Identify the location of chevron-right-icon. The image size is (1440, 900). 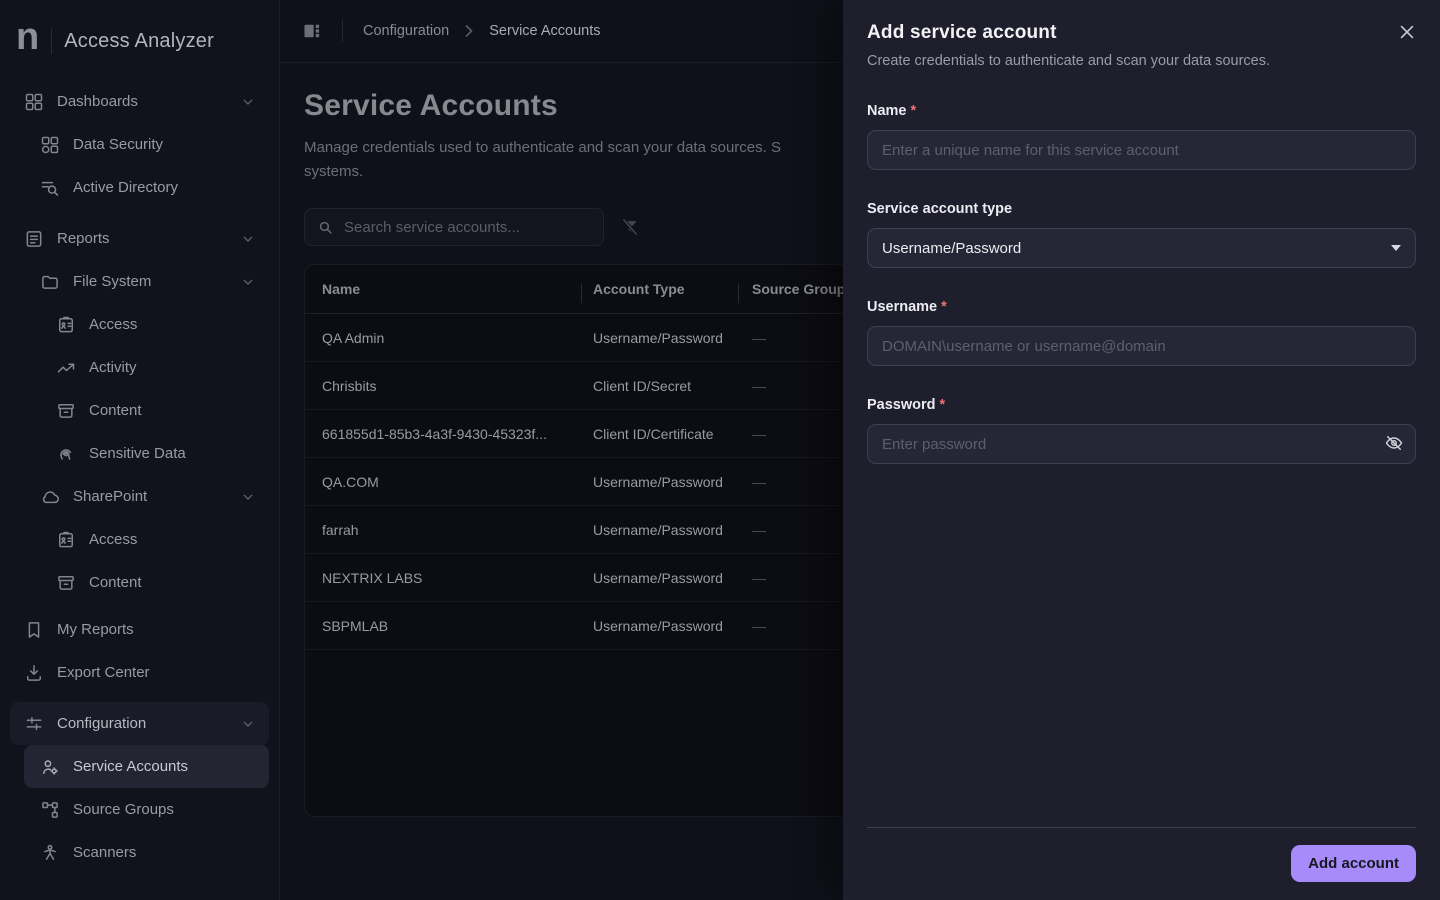
(469, 31).